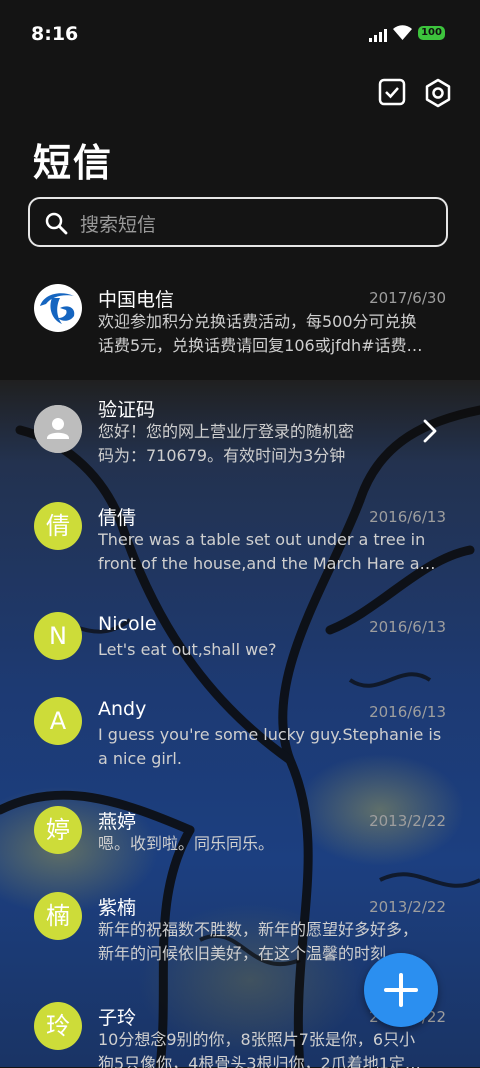 The image size is (480, 1068). Describe the element at coordinates (58, 916) in the screenshot. I see `contact-avatar: 楠` at that location.